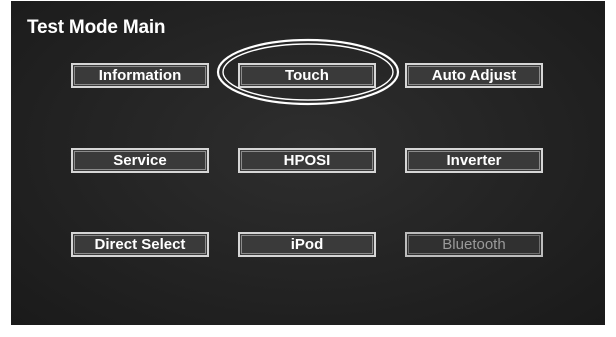 The image size is (616, 337). What do you see at coordinates (307, 75) in the screenshot?
I see `touch-button: Touch` at bounding box center [307, 75].